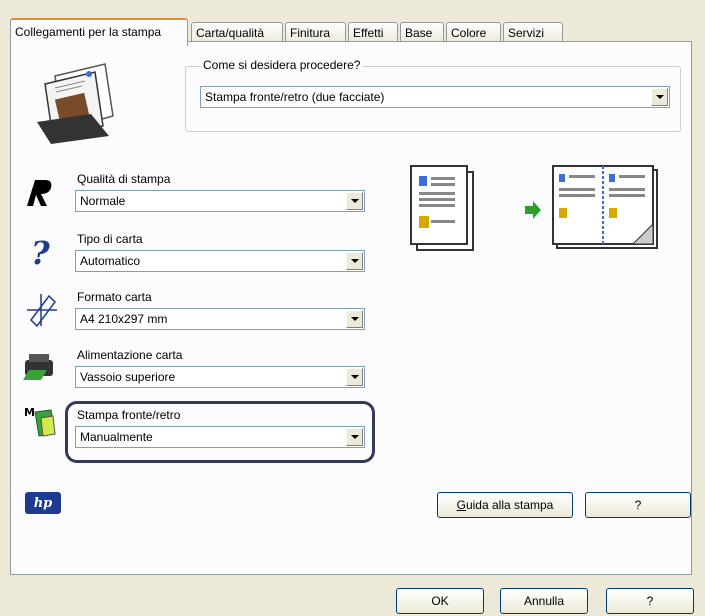  I want to click on cancel-button: Annulla, so click(544, 601).